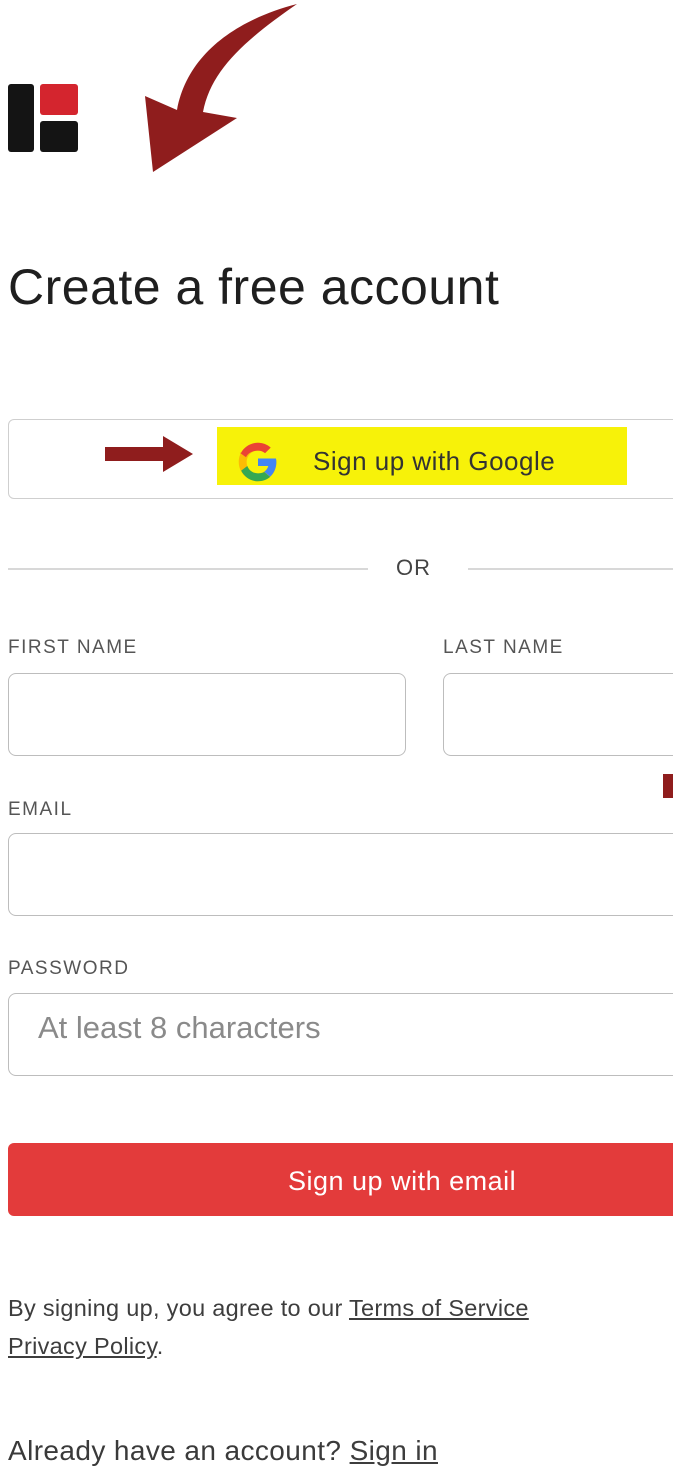 This screenshot has width=673, height=1471. I want to click on terms-suffix: ., so click(160, 1346).